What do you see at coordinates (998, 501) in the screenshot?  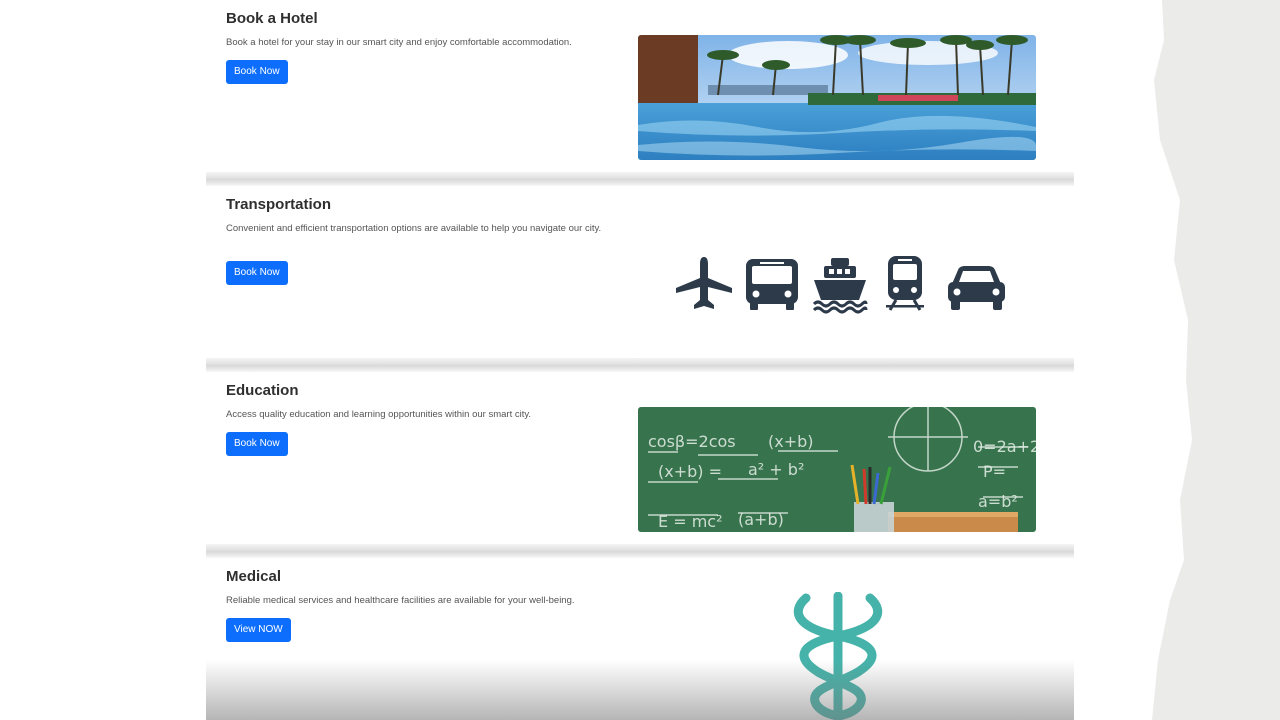 I see `svg-text: a=b²` at bounding box center [998, 501].